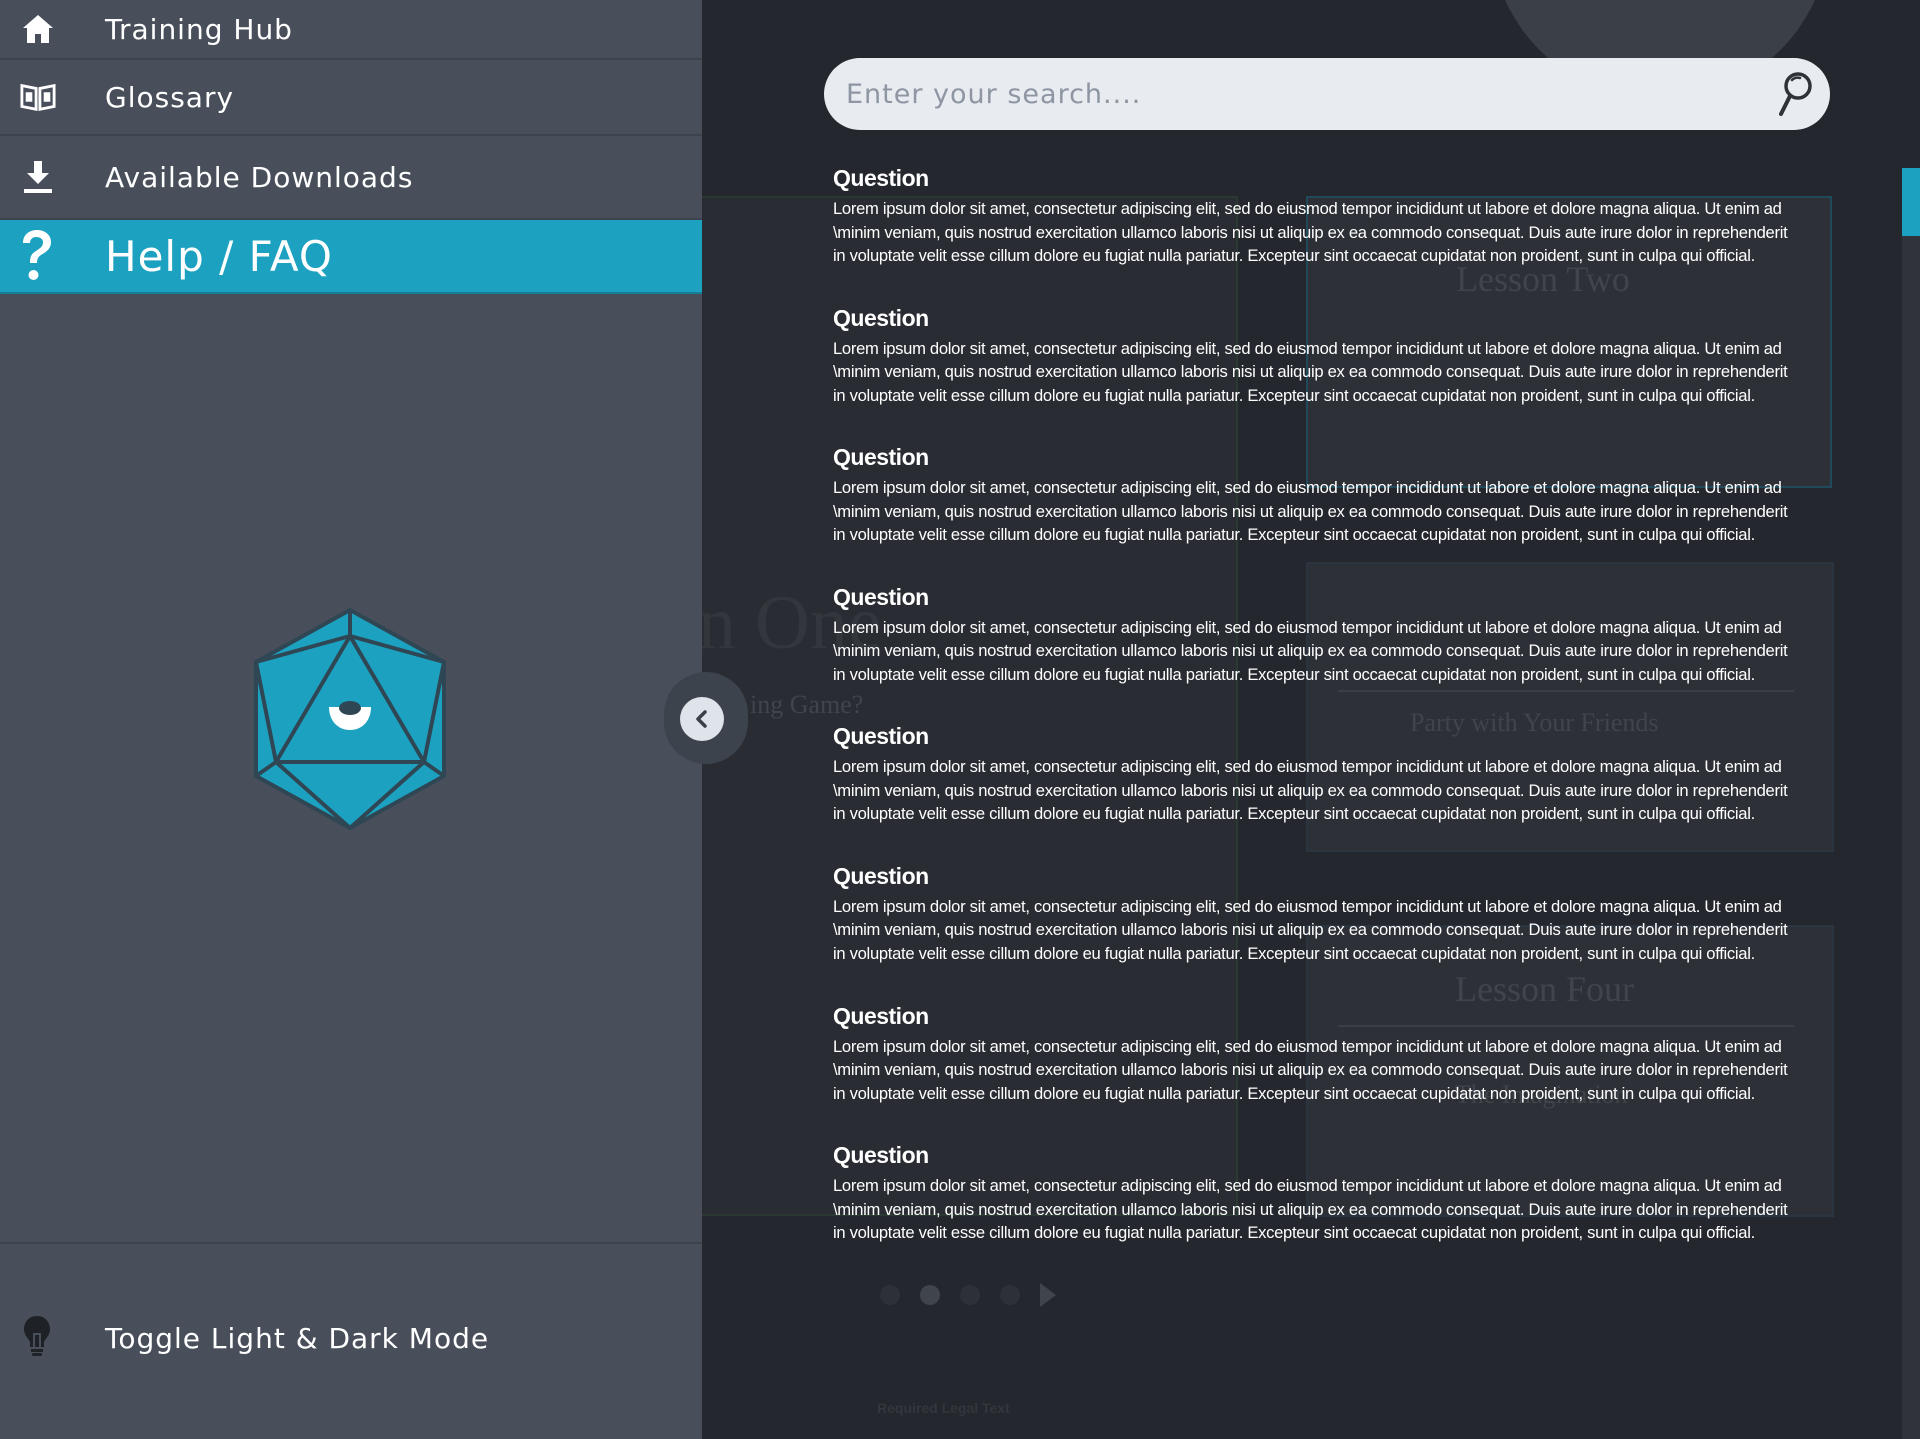 The image size is (1920, 1439). What do you see at coordinates (38, 97) in the screenshot?
I see `book-icon` at bounding box center [38, 97].